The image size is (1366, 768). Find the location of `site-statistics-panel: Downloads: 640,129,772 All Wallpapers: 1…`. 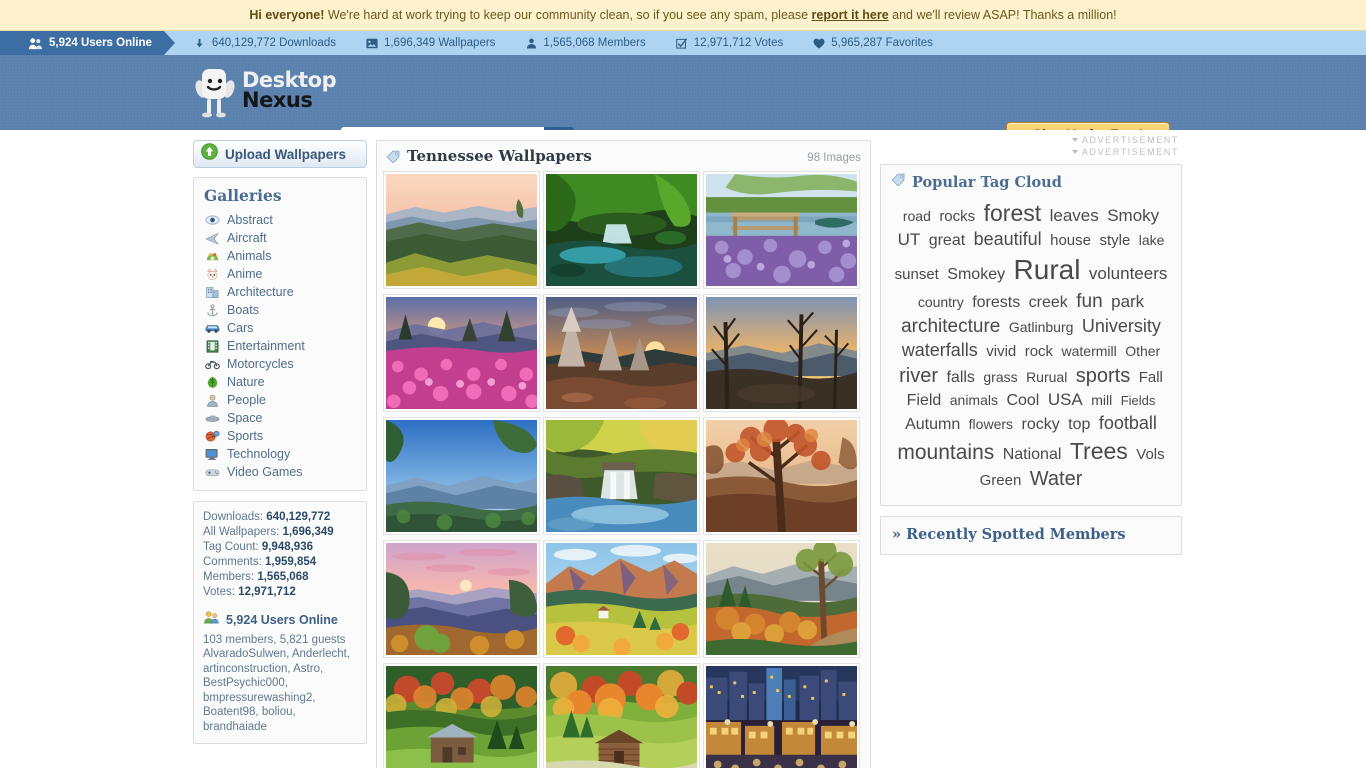

site-statistics-panel: Downloads: 640,129,772 All Wallpapers: 1… is located at coordinates (280, 622).